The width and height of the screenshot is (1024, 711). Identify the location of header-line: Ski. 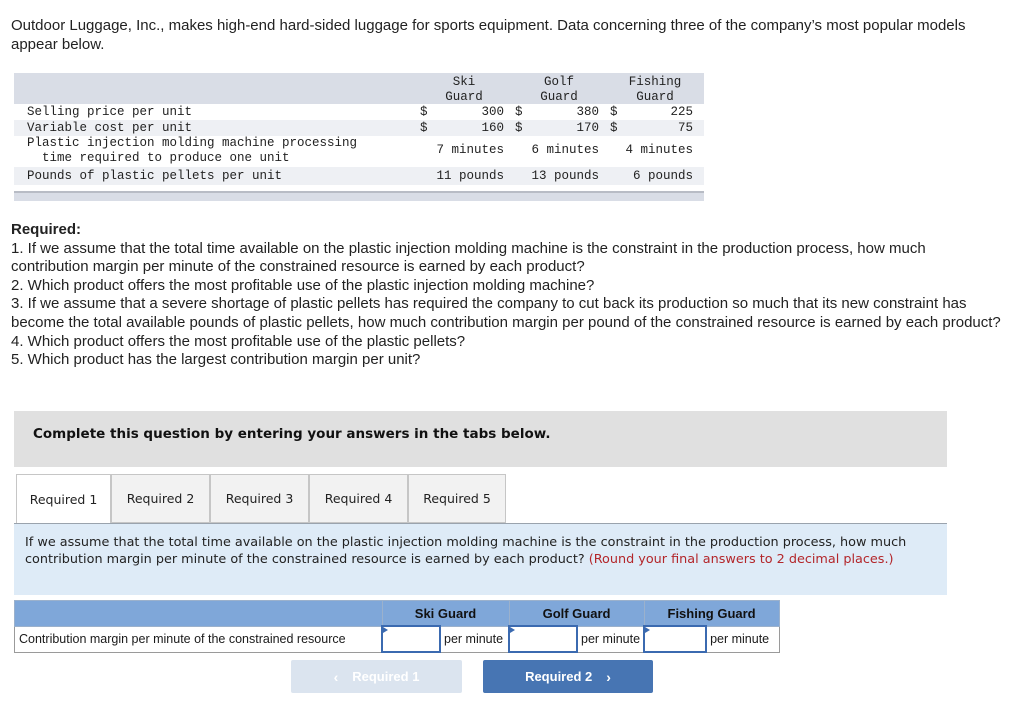
(464, 82).